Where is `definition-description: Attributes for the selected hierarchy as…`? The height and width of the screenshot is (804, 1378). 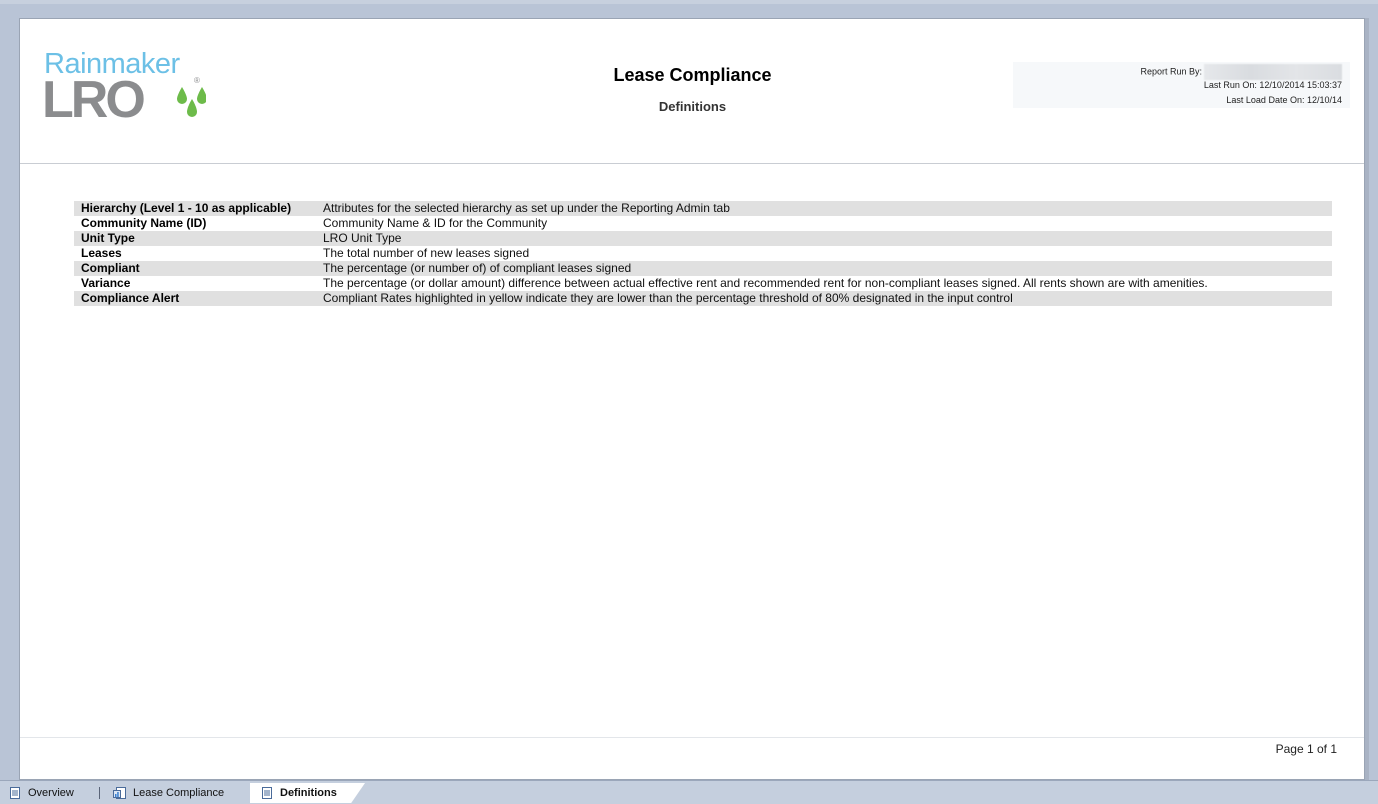 definition-description: Attributes for the selected hierarchy as… is located at coordinates (824, 208).